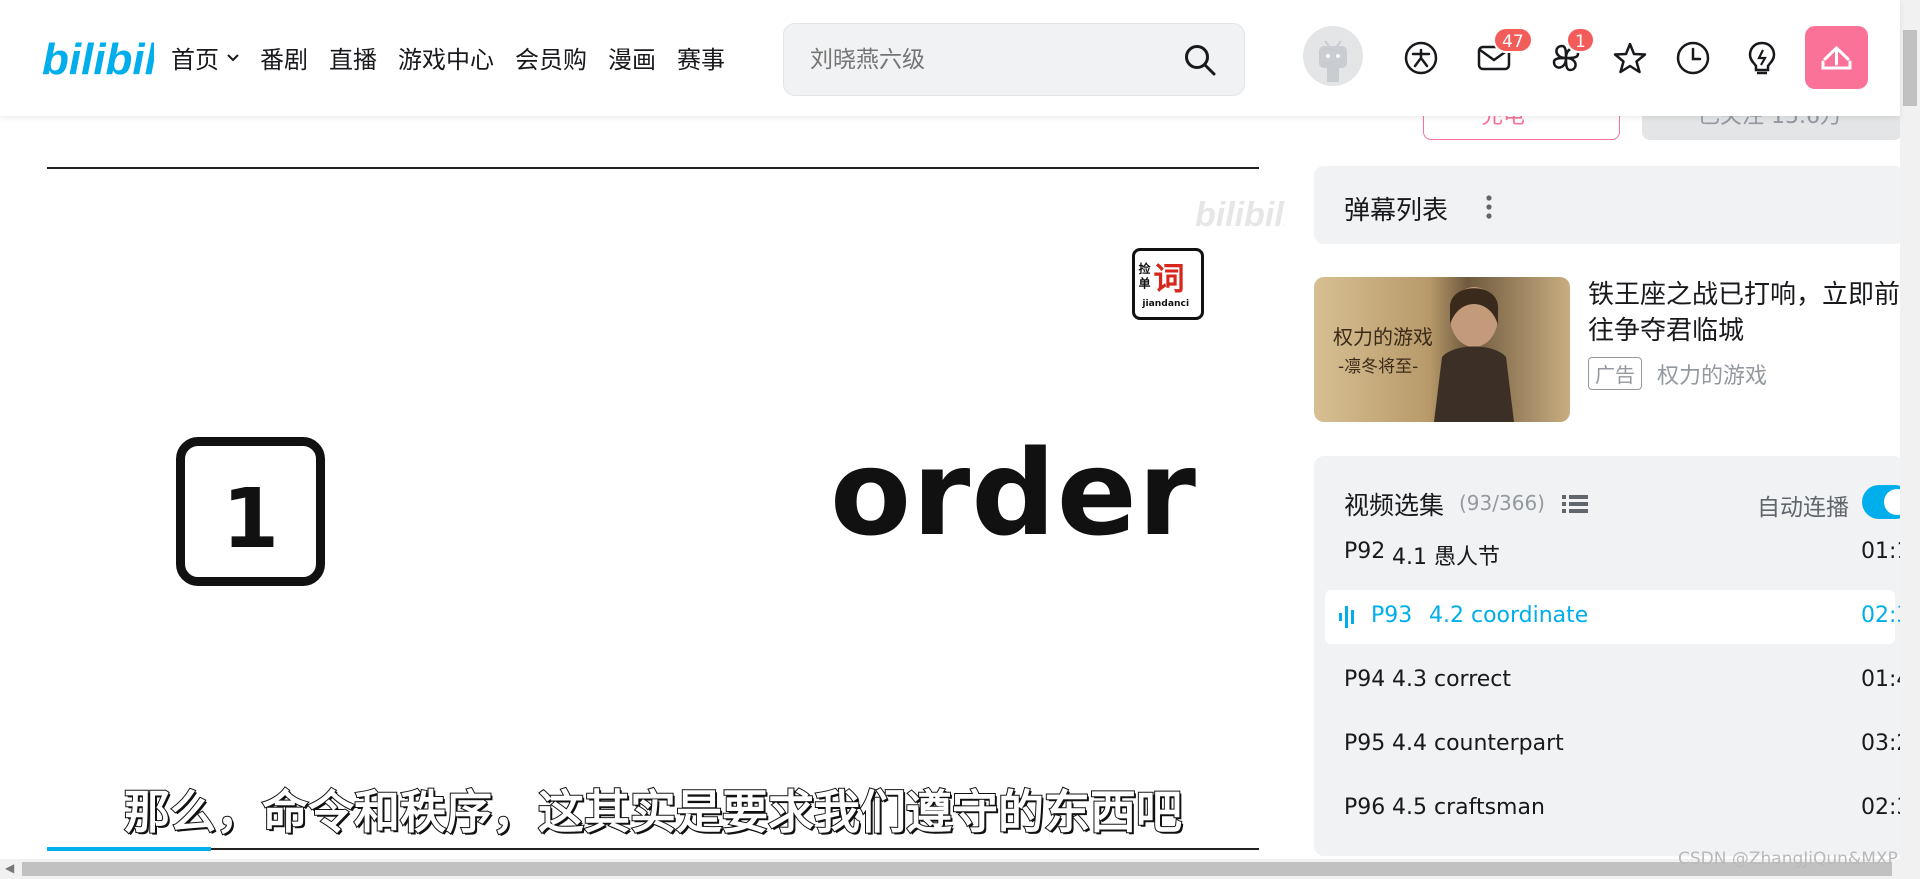 Image resolution: width=1920 pixels, height=879 pixels. I want to click on ad-title: 铁王座之战已打响，立即前往争夺君临城, so click(1748, 313).